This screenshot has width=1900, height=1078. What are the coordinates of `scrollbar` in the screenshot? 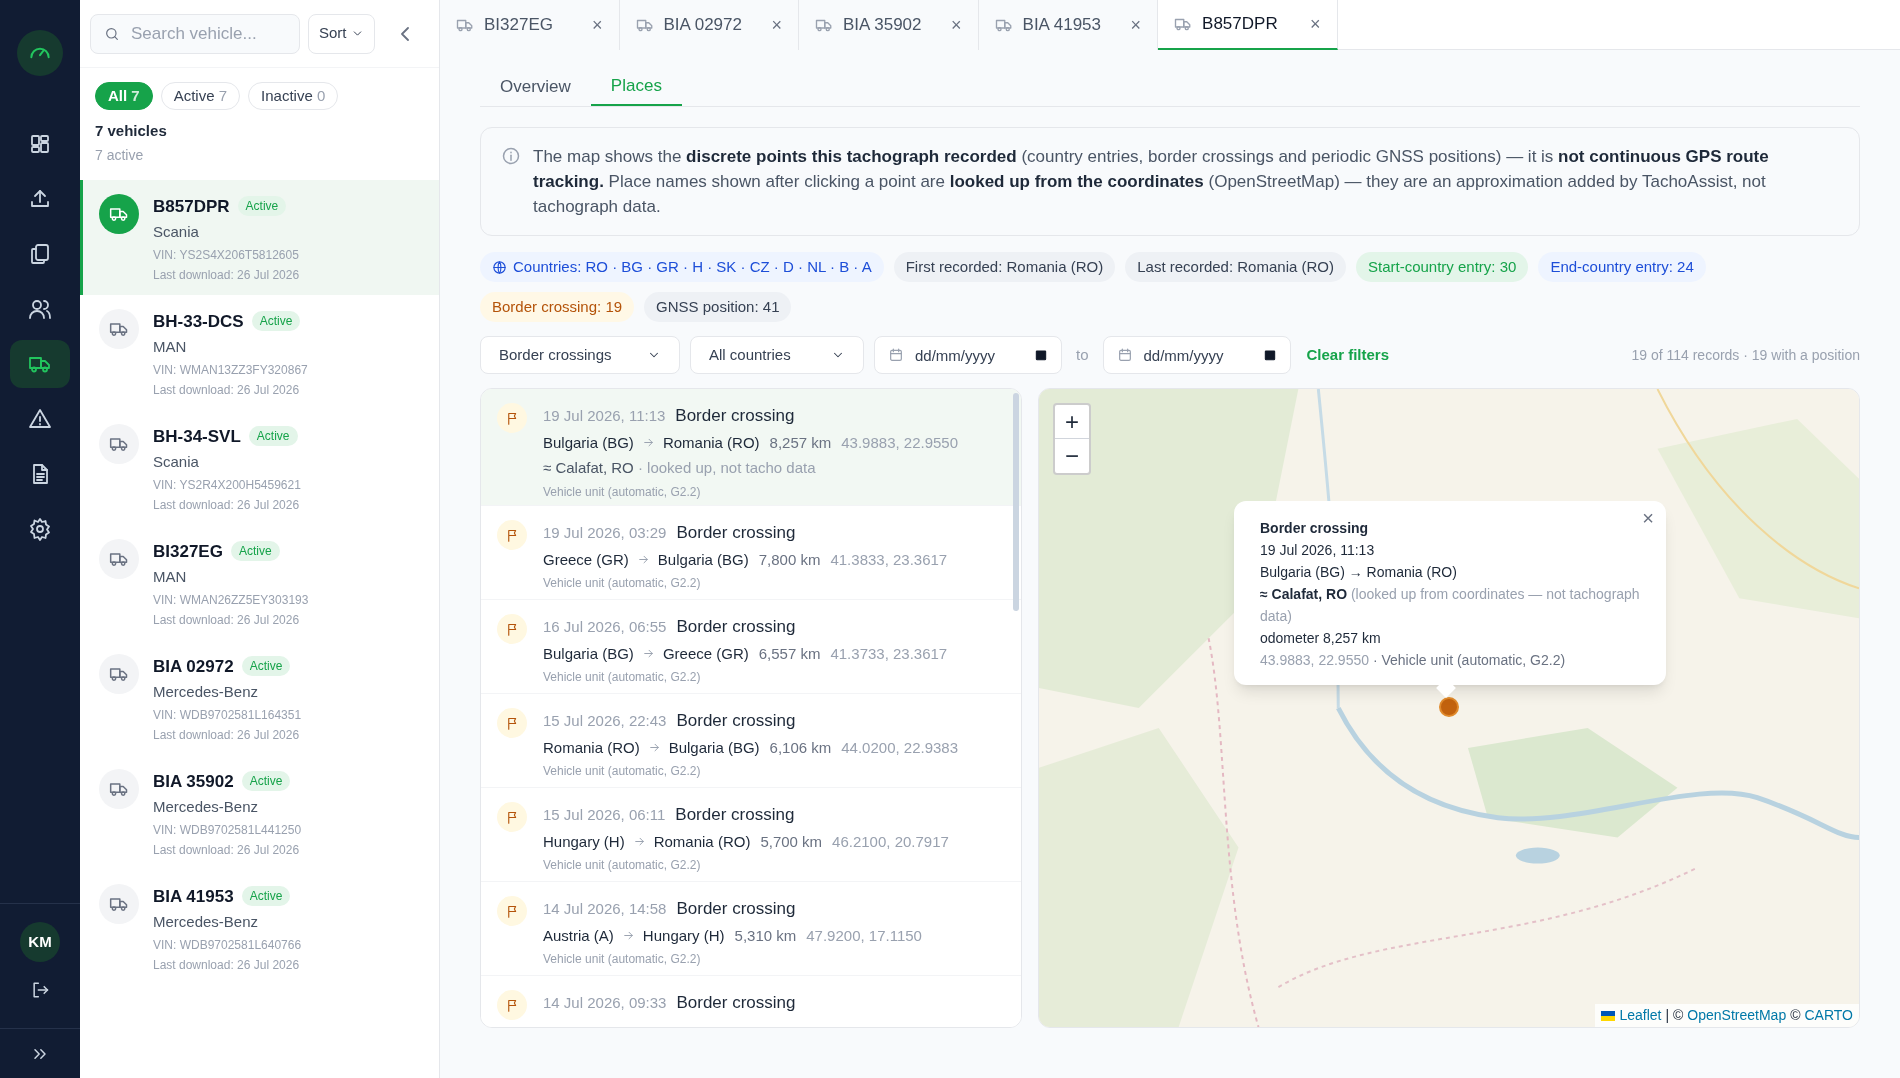 It's located at (1016, 502).